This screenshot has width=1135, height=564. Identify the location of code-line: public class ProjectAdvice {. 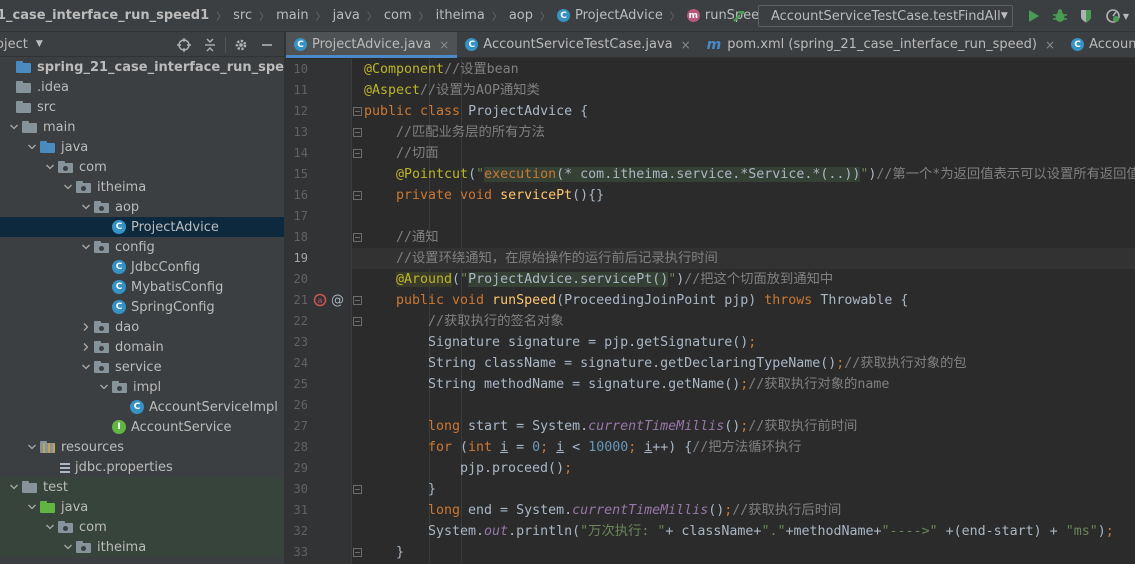
(743, 111).